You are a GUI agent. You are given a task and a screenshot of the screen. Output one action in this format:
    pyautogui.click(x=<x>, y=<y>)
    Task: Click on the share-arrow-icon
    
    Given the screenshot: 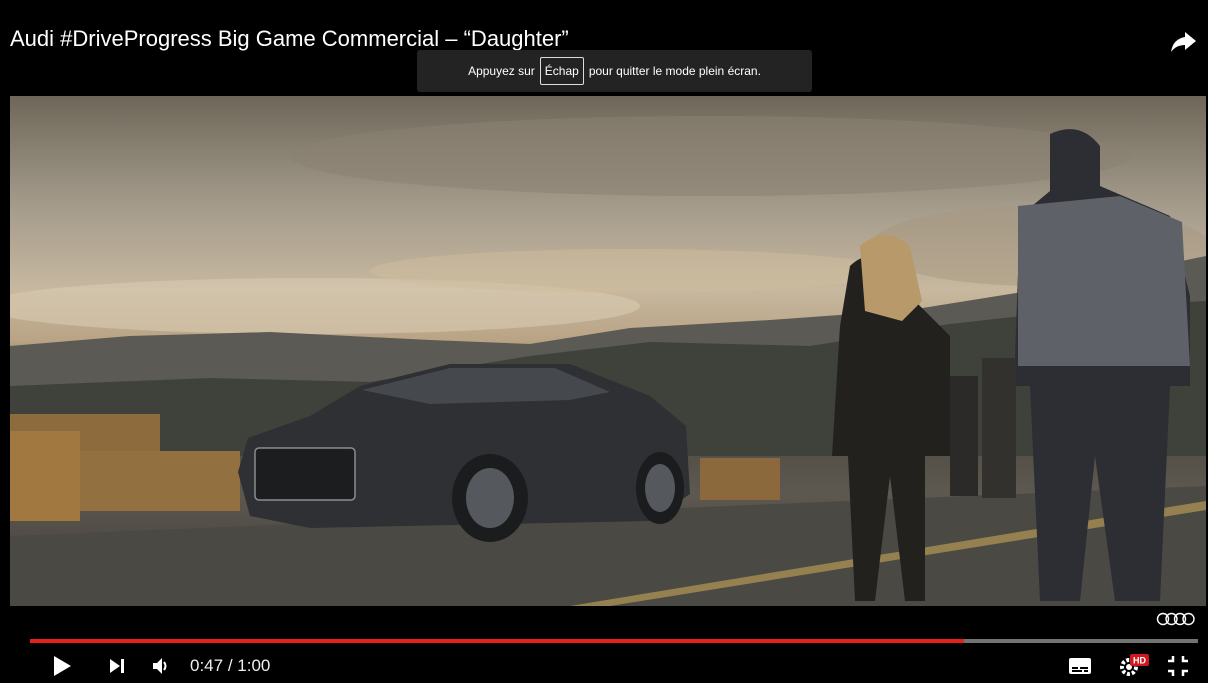 What is the action you would take?
    pyautogui.click(x=1183, y=42)
    